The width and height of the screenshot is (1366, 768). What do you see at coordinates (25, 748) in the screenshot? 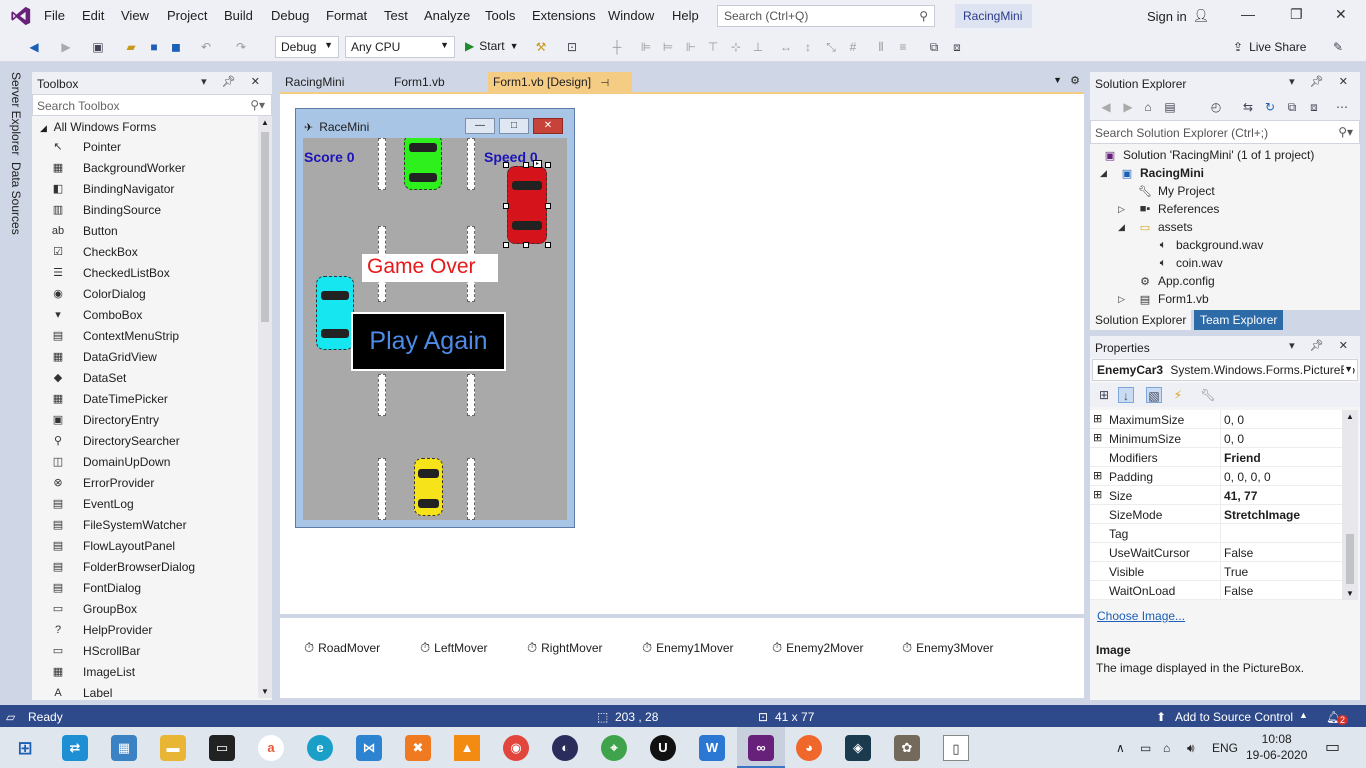
I see `windows-start-icon: ⊞` at bounding box center [25, 748].